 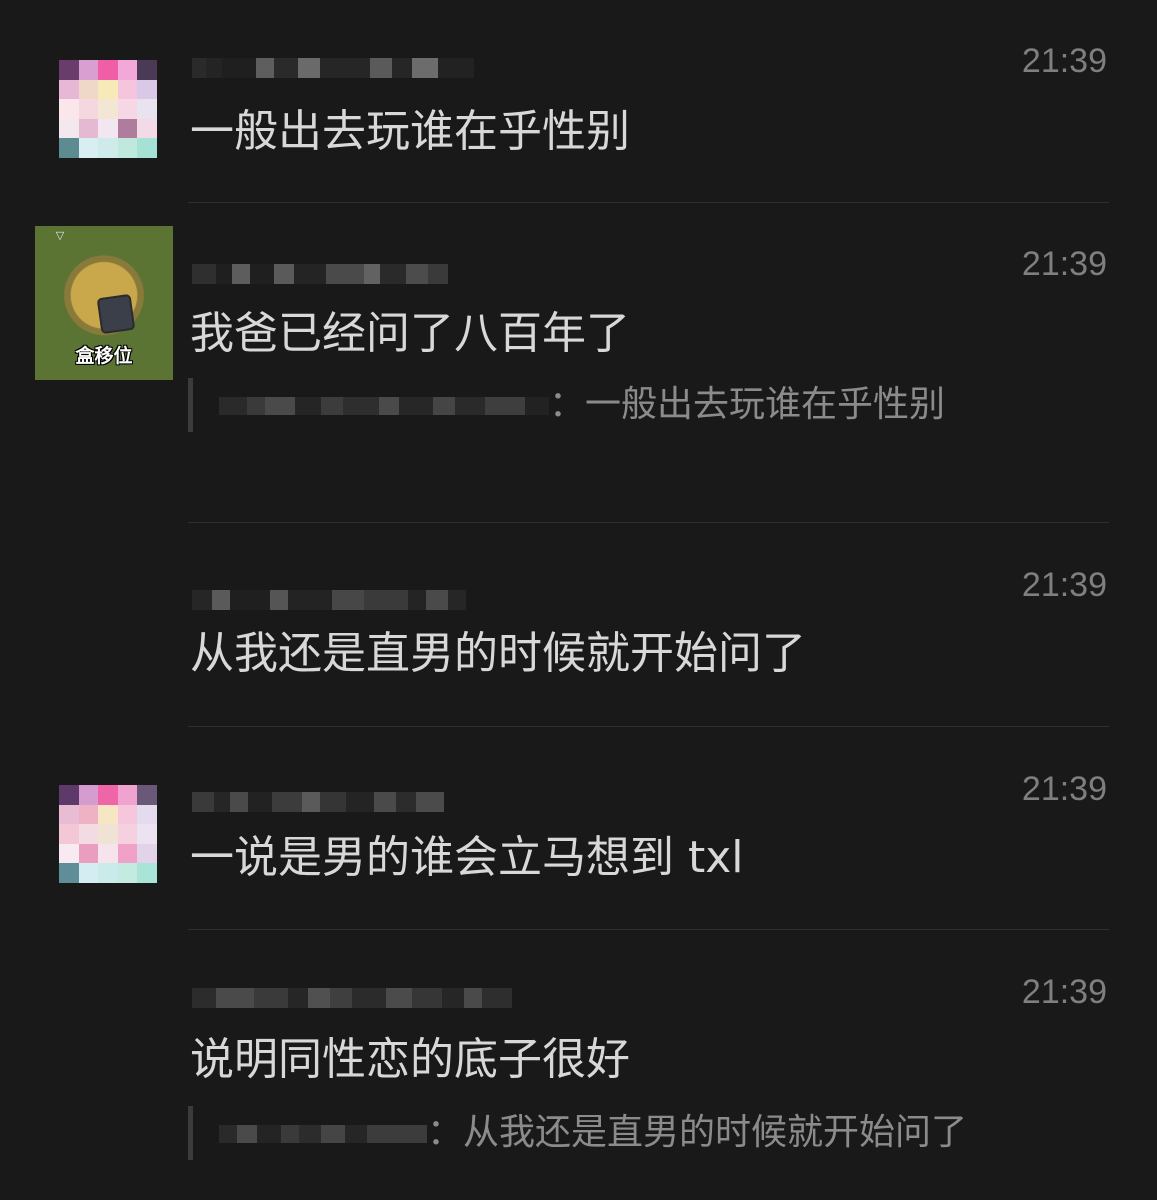 What do you see at coordinates (410, 334) in the screenshot?
I see `message-text: 我爸已经问了八百年了` at bounding box center [410, 334].